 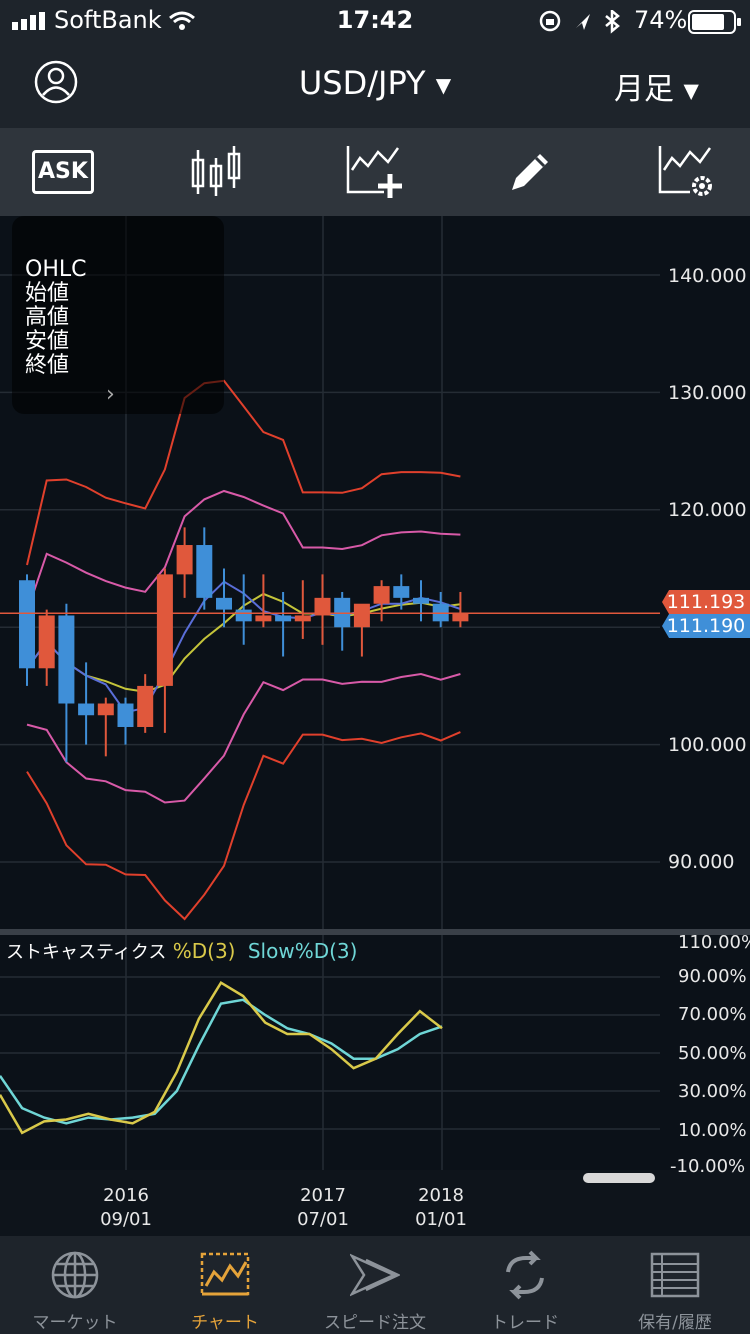 What do you see at coordinates (675, 1323) in the screenshot?
I see `tab-label: 保有/履歴` at bounding box center [675, 1323].